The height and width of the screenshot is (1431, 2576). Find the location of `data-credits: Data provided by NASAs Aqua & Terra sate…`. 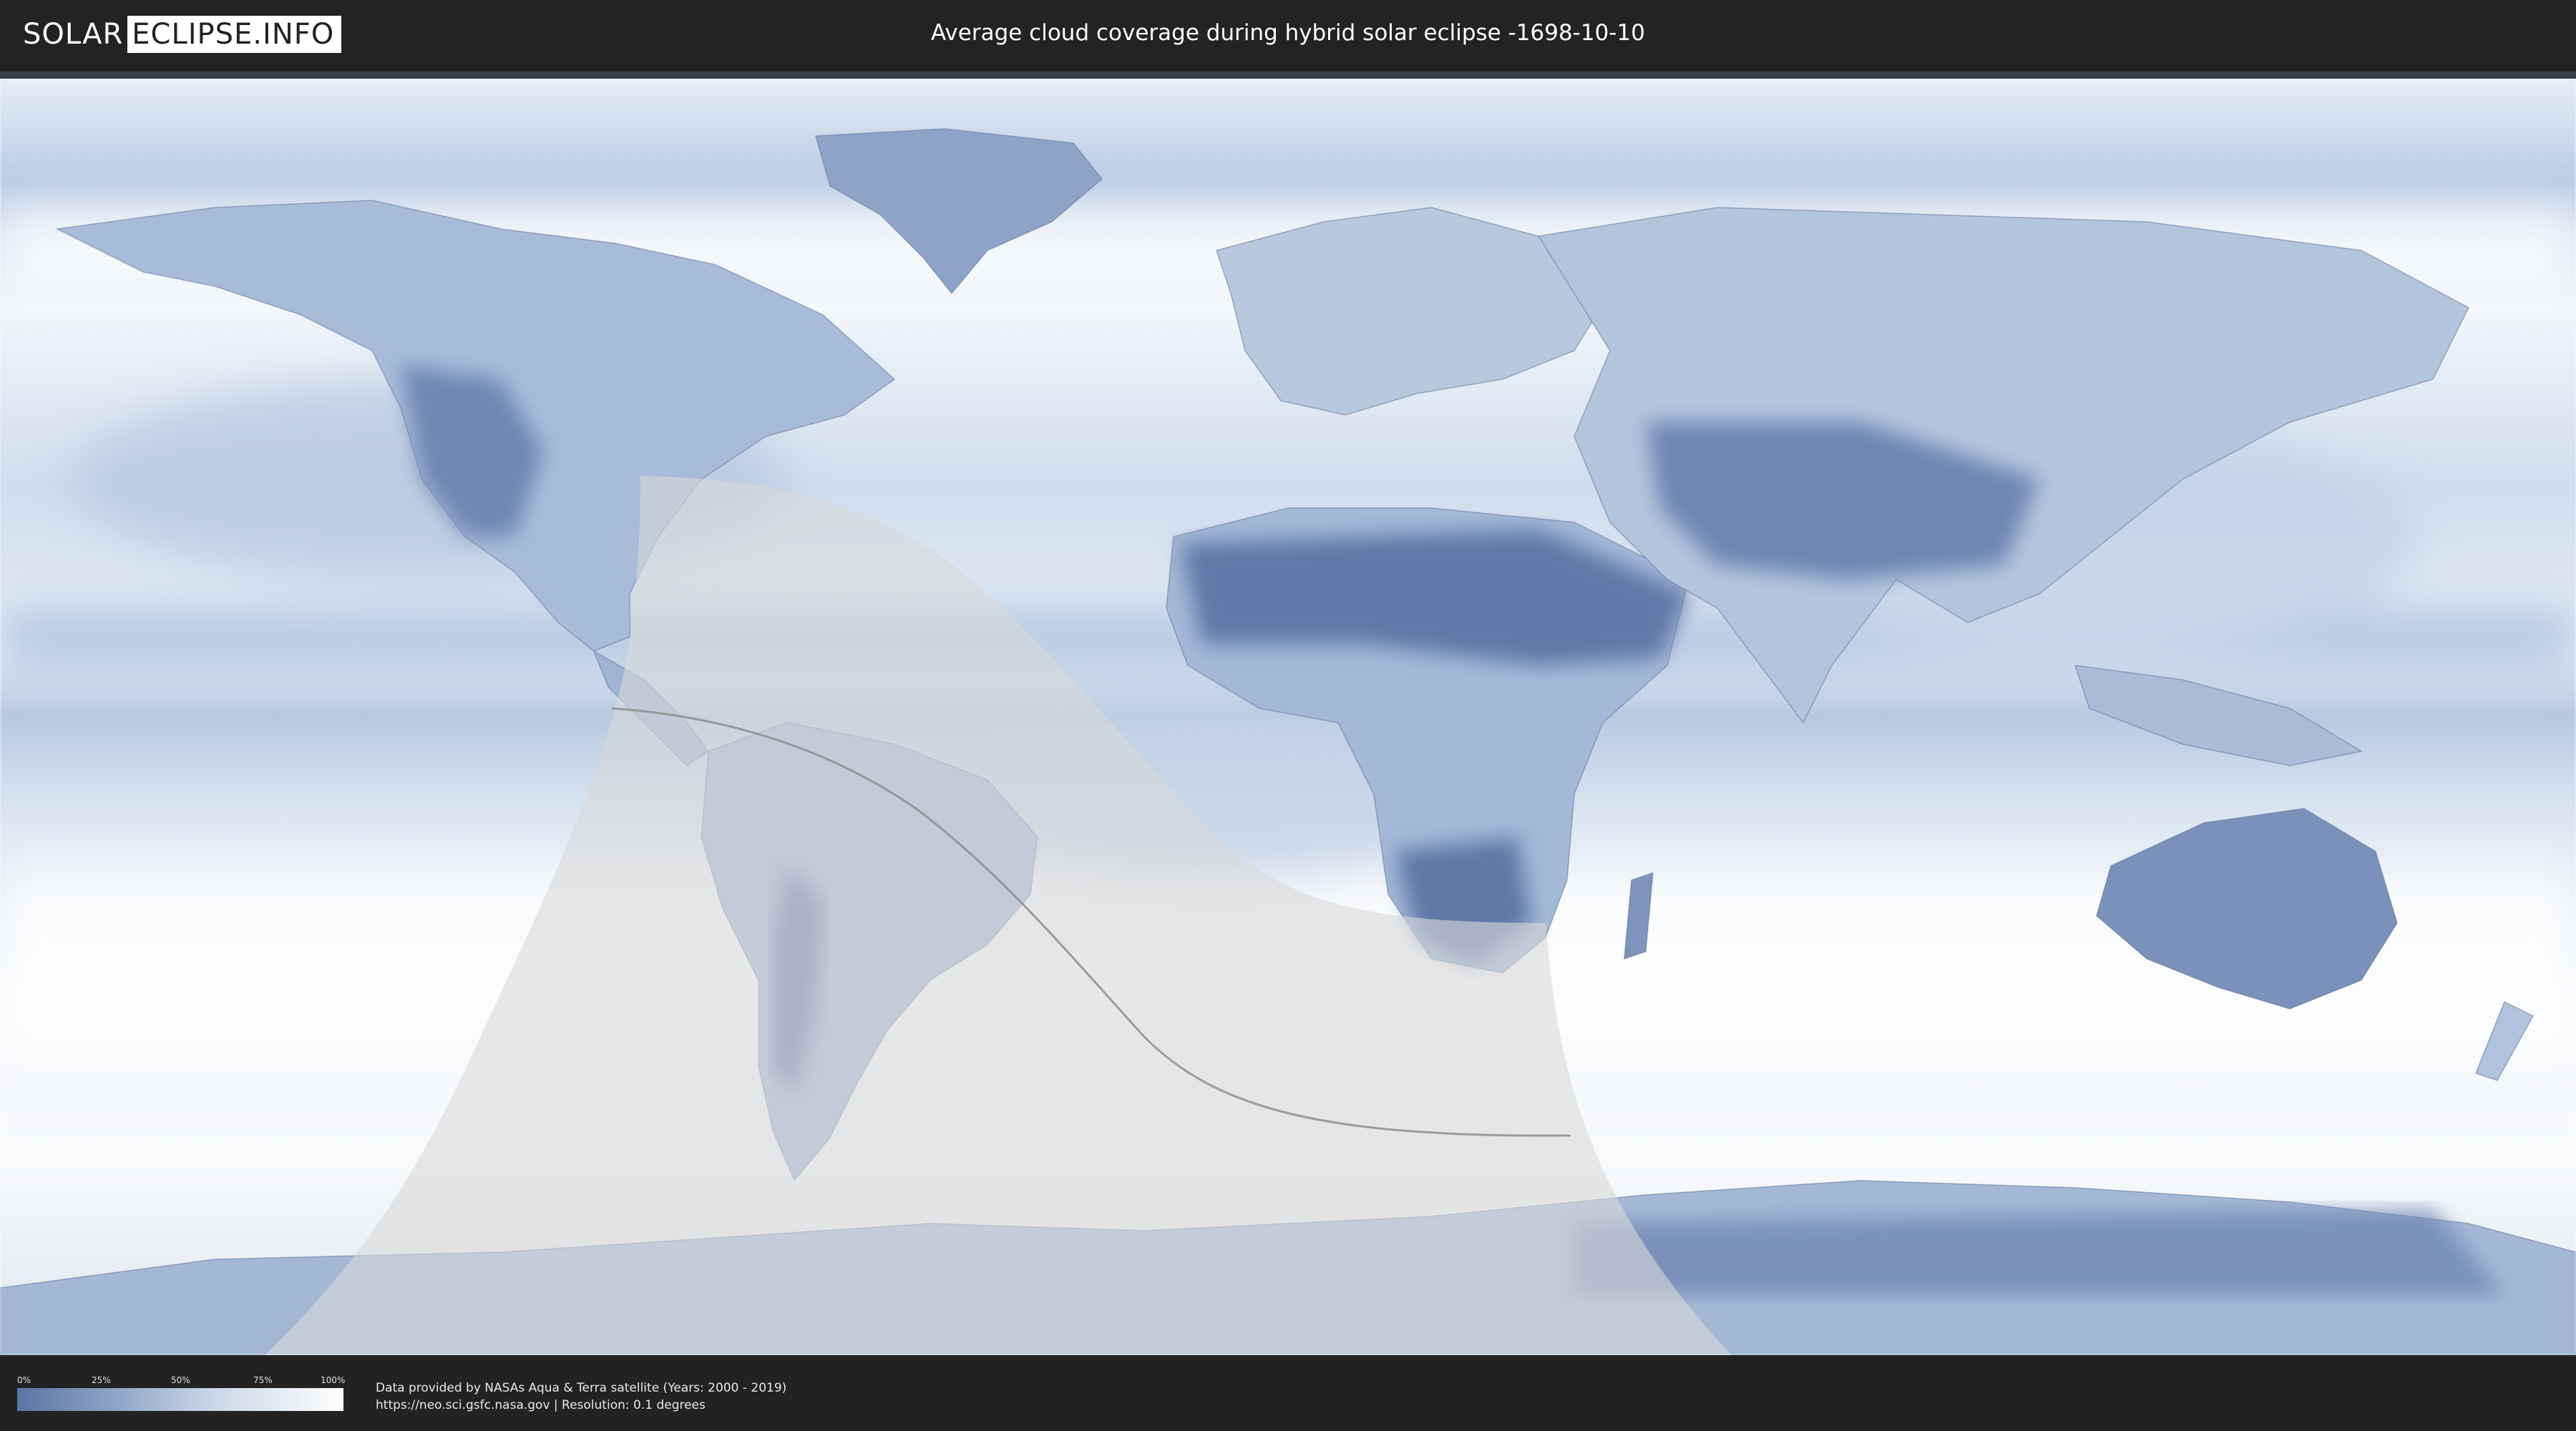

data-credits: Data provided by NASAs Aqua & Terra sate… is located at coordinates (581, 1396).